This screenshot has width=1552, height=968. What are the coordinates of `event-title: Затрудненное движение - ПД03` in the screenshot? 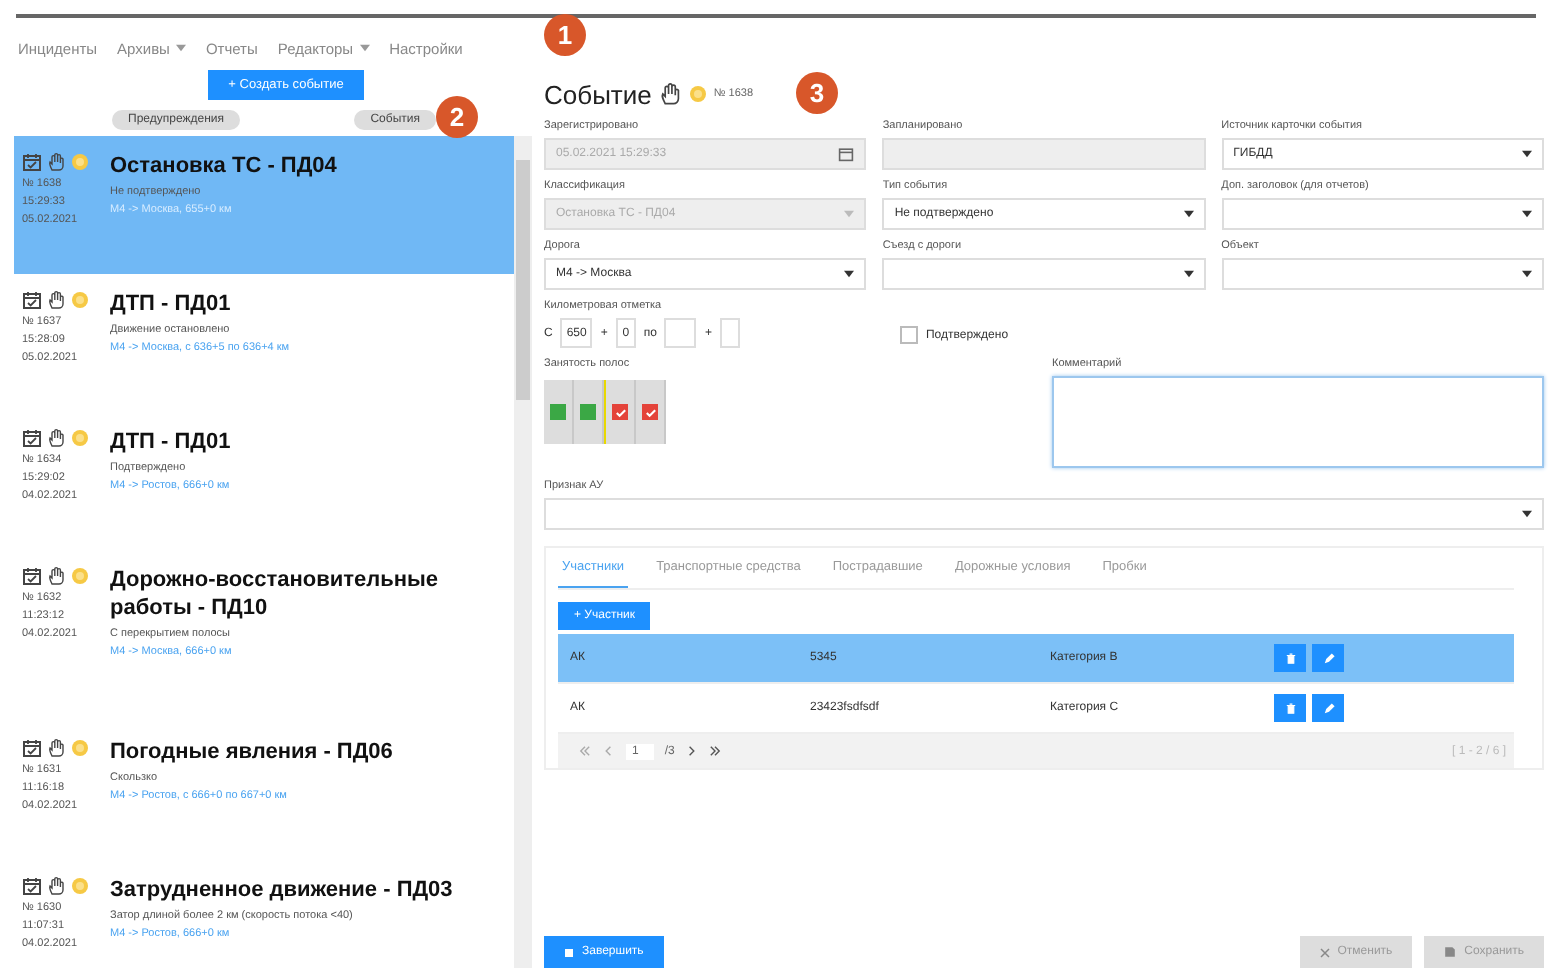 It's located at (282, 890).